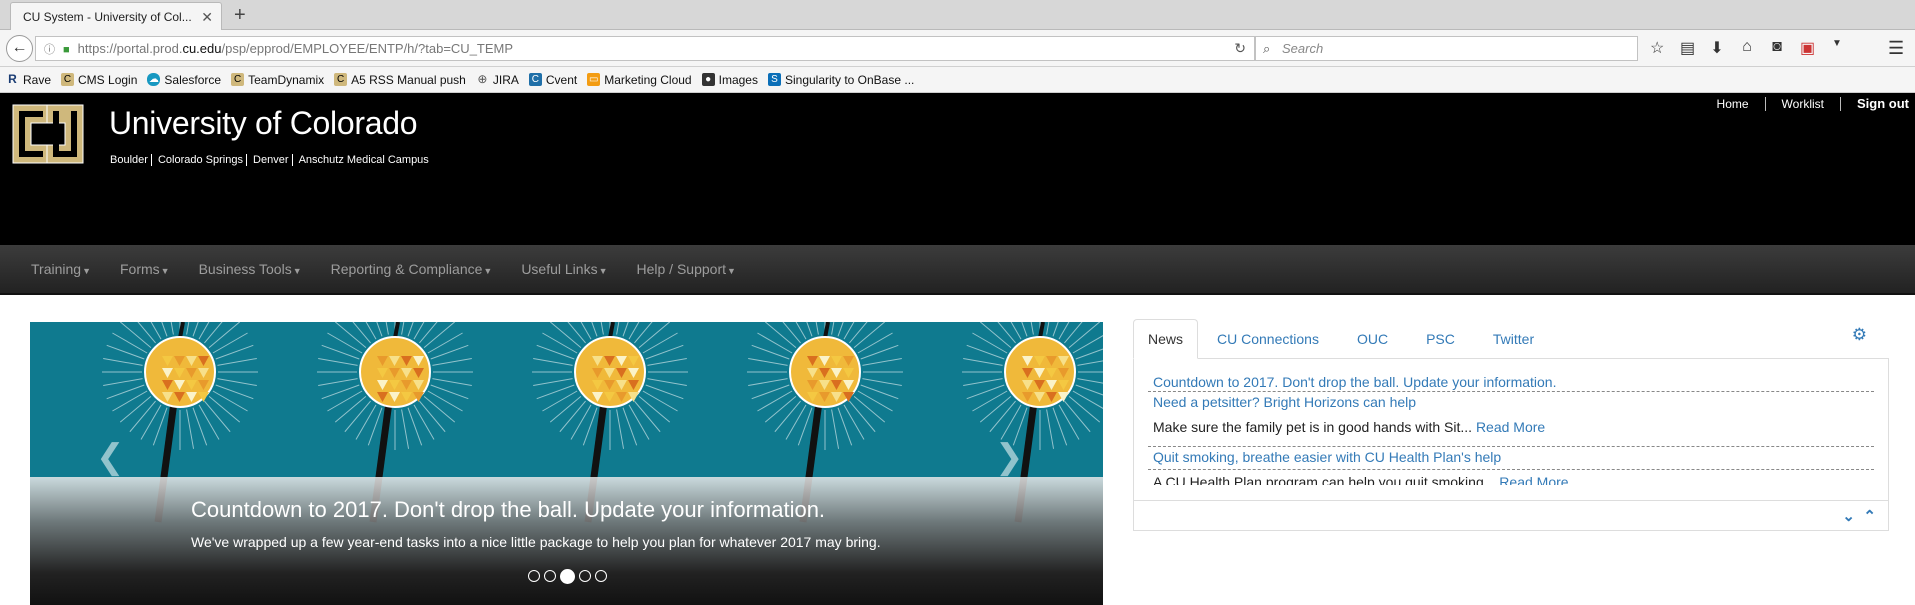  What do you see at coordinates (240, 15) in the screenshot?
I see `new-tab-button: +` at bounding box center [240, 15].